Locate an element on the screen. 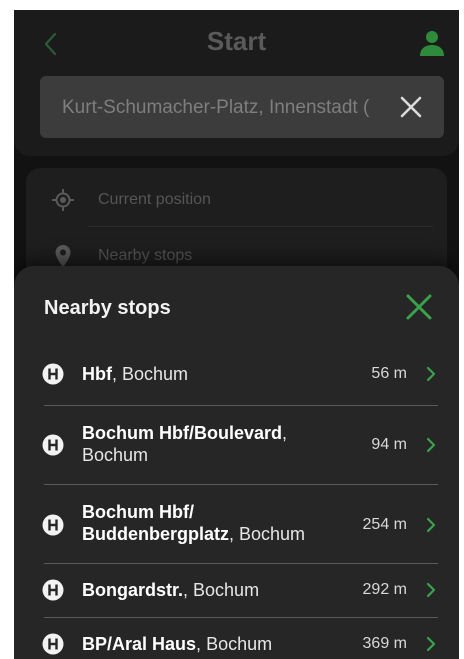 The height and width of the screenshot is (659, 464). stop-name: Bochum Hbf/Boulevard, Bochum is located at coordinates (185, 444).